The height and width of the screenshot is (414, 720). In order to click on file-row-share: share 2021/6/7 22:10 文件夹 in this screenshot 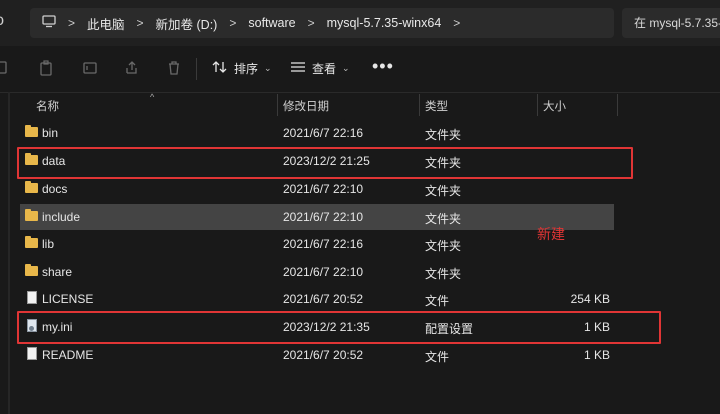, I will do `click(317, 272)`.